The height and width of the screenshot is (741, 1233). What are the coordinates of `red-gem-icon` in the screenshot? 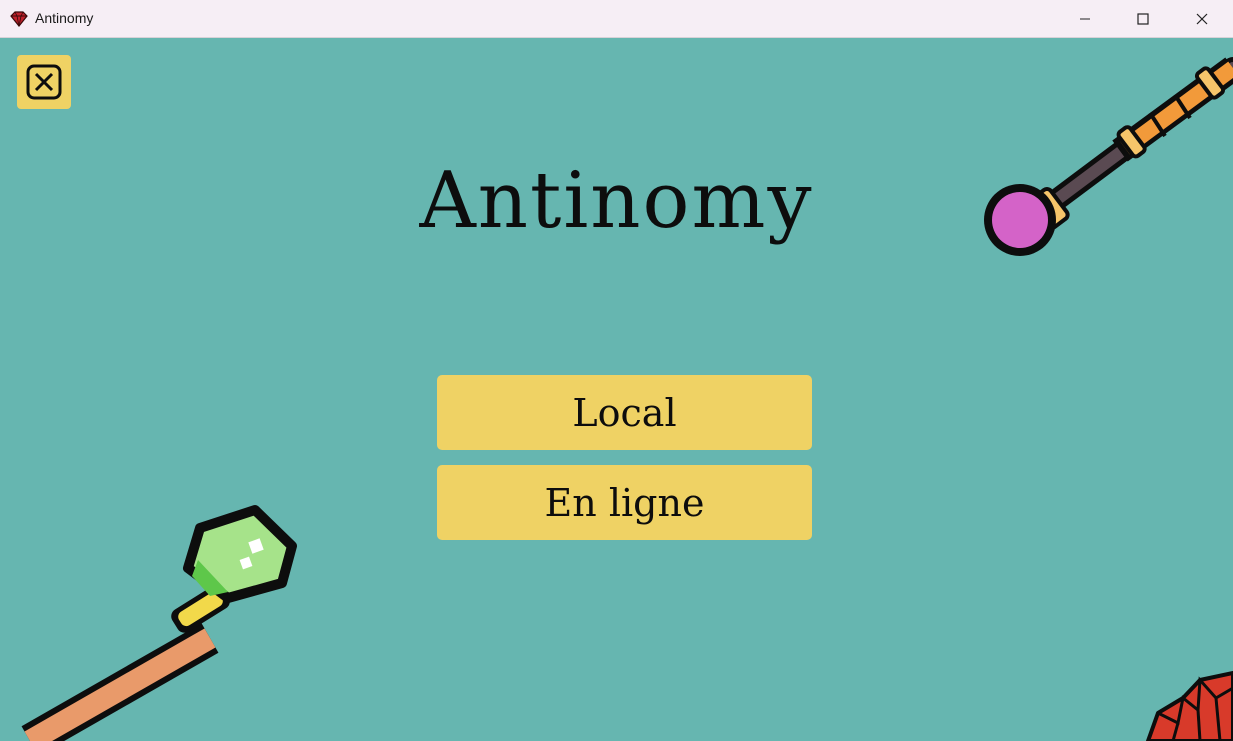 It's located at (19, 19).